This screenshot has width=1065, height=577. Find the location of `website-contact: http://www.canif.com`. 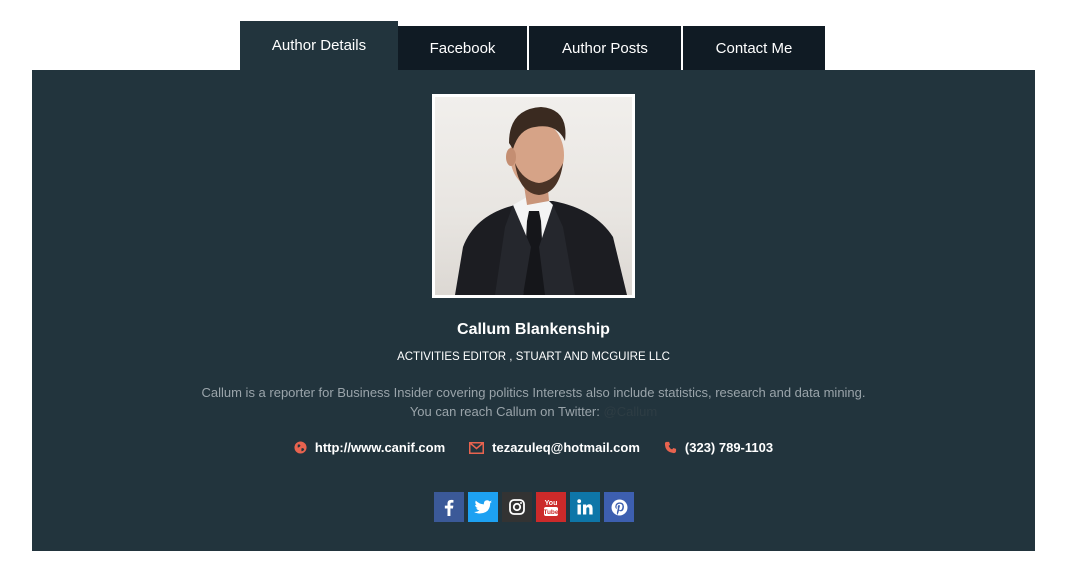

website-contact: http://www.canif.com is located at coordinates (369, 447).